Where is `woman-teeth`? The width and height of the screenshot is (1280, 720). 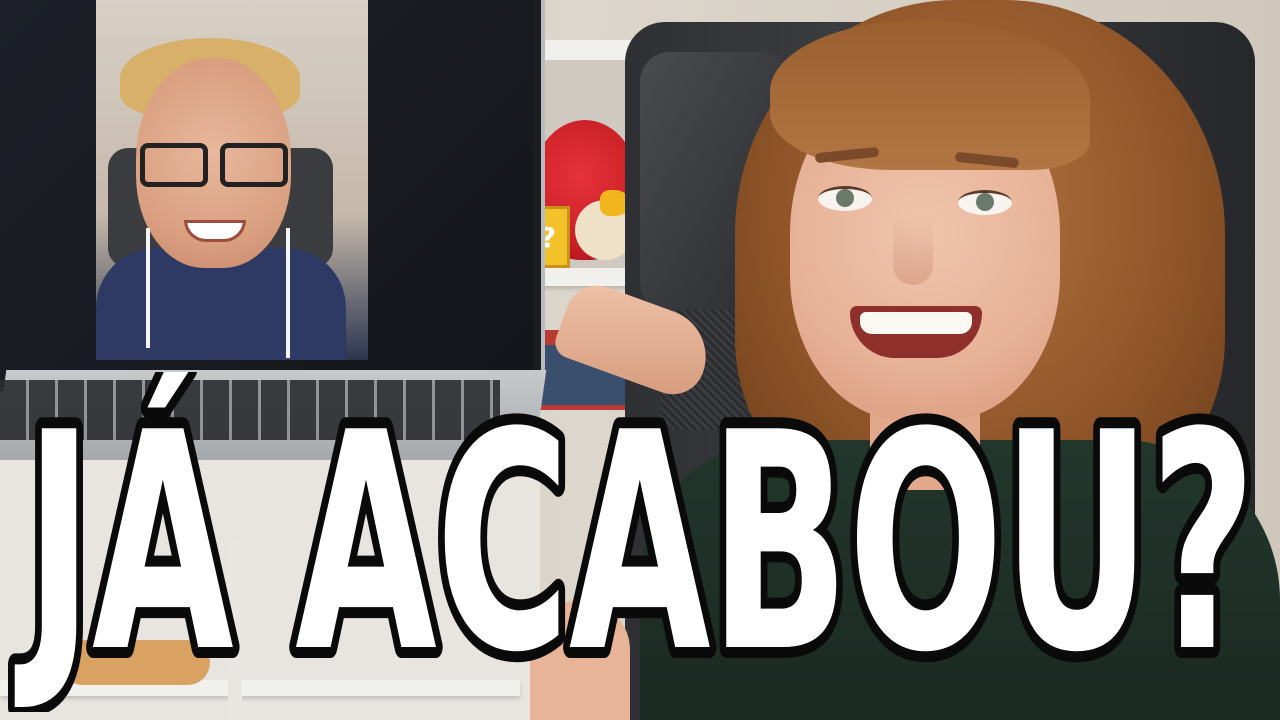 woman-teeth is located at coordinates (916, 323).